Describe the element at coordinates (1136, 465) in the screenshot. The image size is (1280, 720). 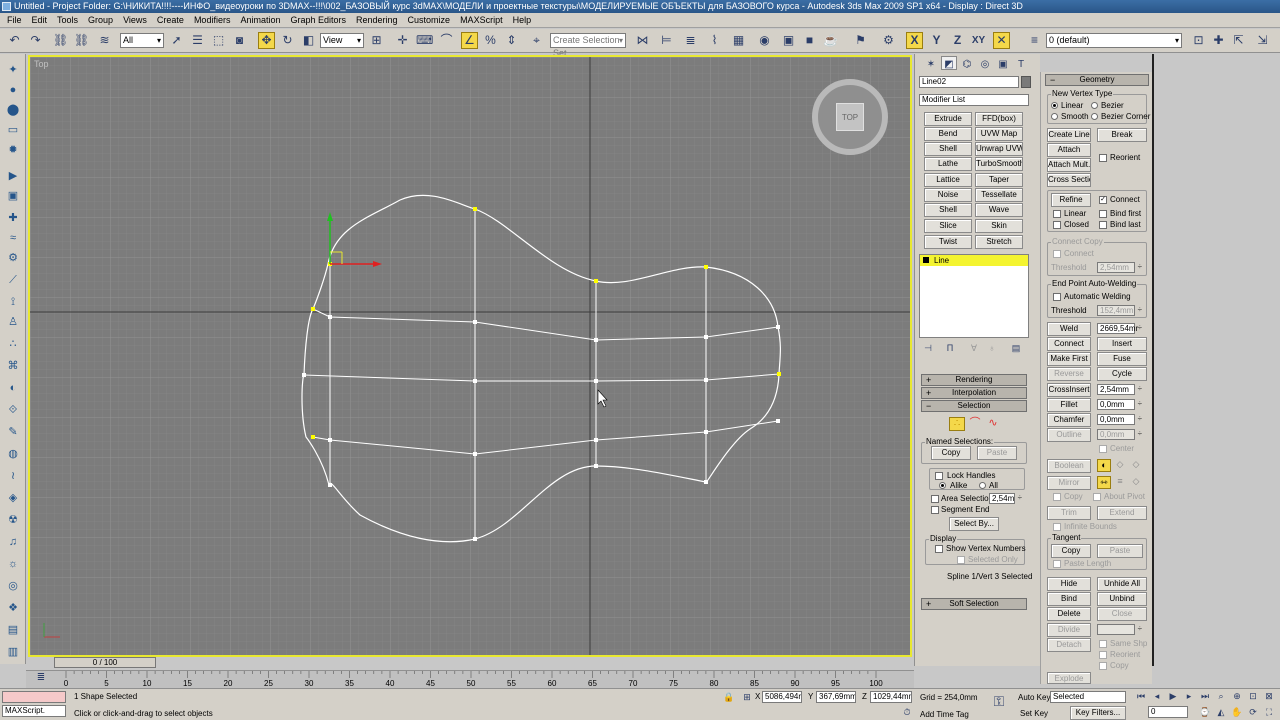
I see `boolean-intersect-icon: ◇` at that location.